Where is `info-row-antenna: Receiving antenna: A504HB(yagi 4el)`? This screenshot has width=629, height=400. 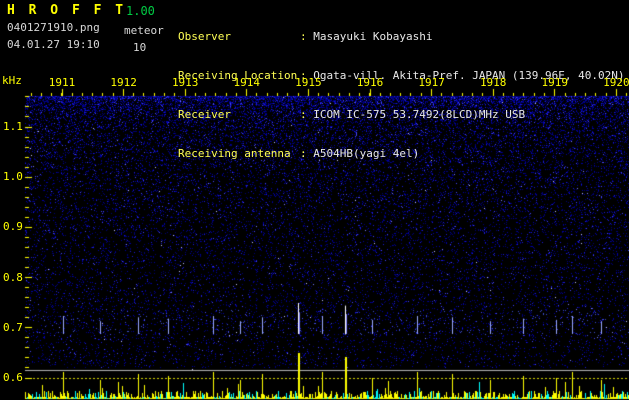 info-row-antenna: Receiving antenna: A504HB(yagi 4el) is located at coordinates (401, 153).